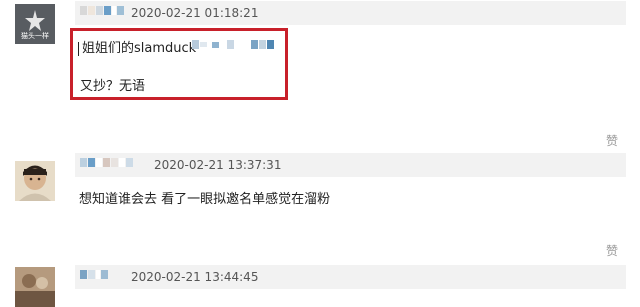 The image size is (640, 307). I want to click on text-cursor, so click(78, 49).